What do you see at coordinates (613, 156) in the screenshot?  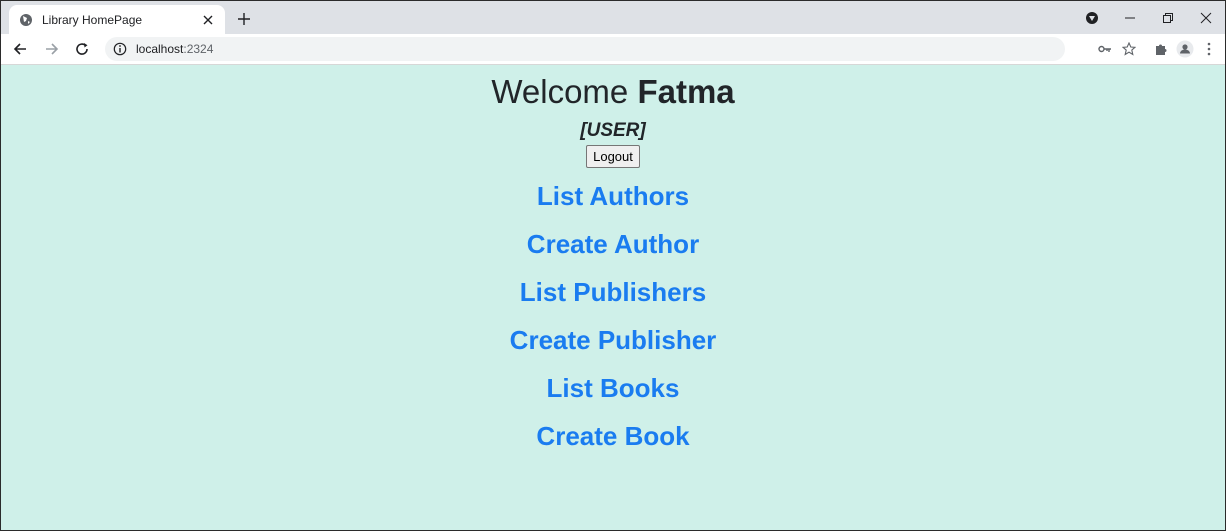 I see `logout-button: Logout` at bounding box center [613, 156].